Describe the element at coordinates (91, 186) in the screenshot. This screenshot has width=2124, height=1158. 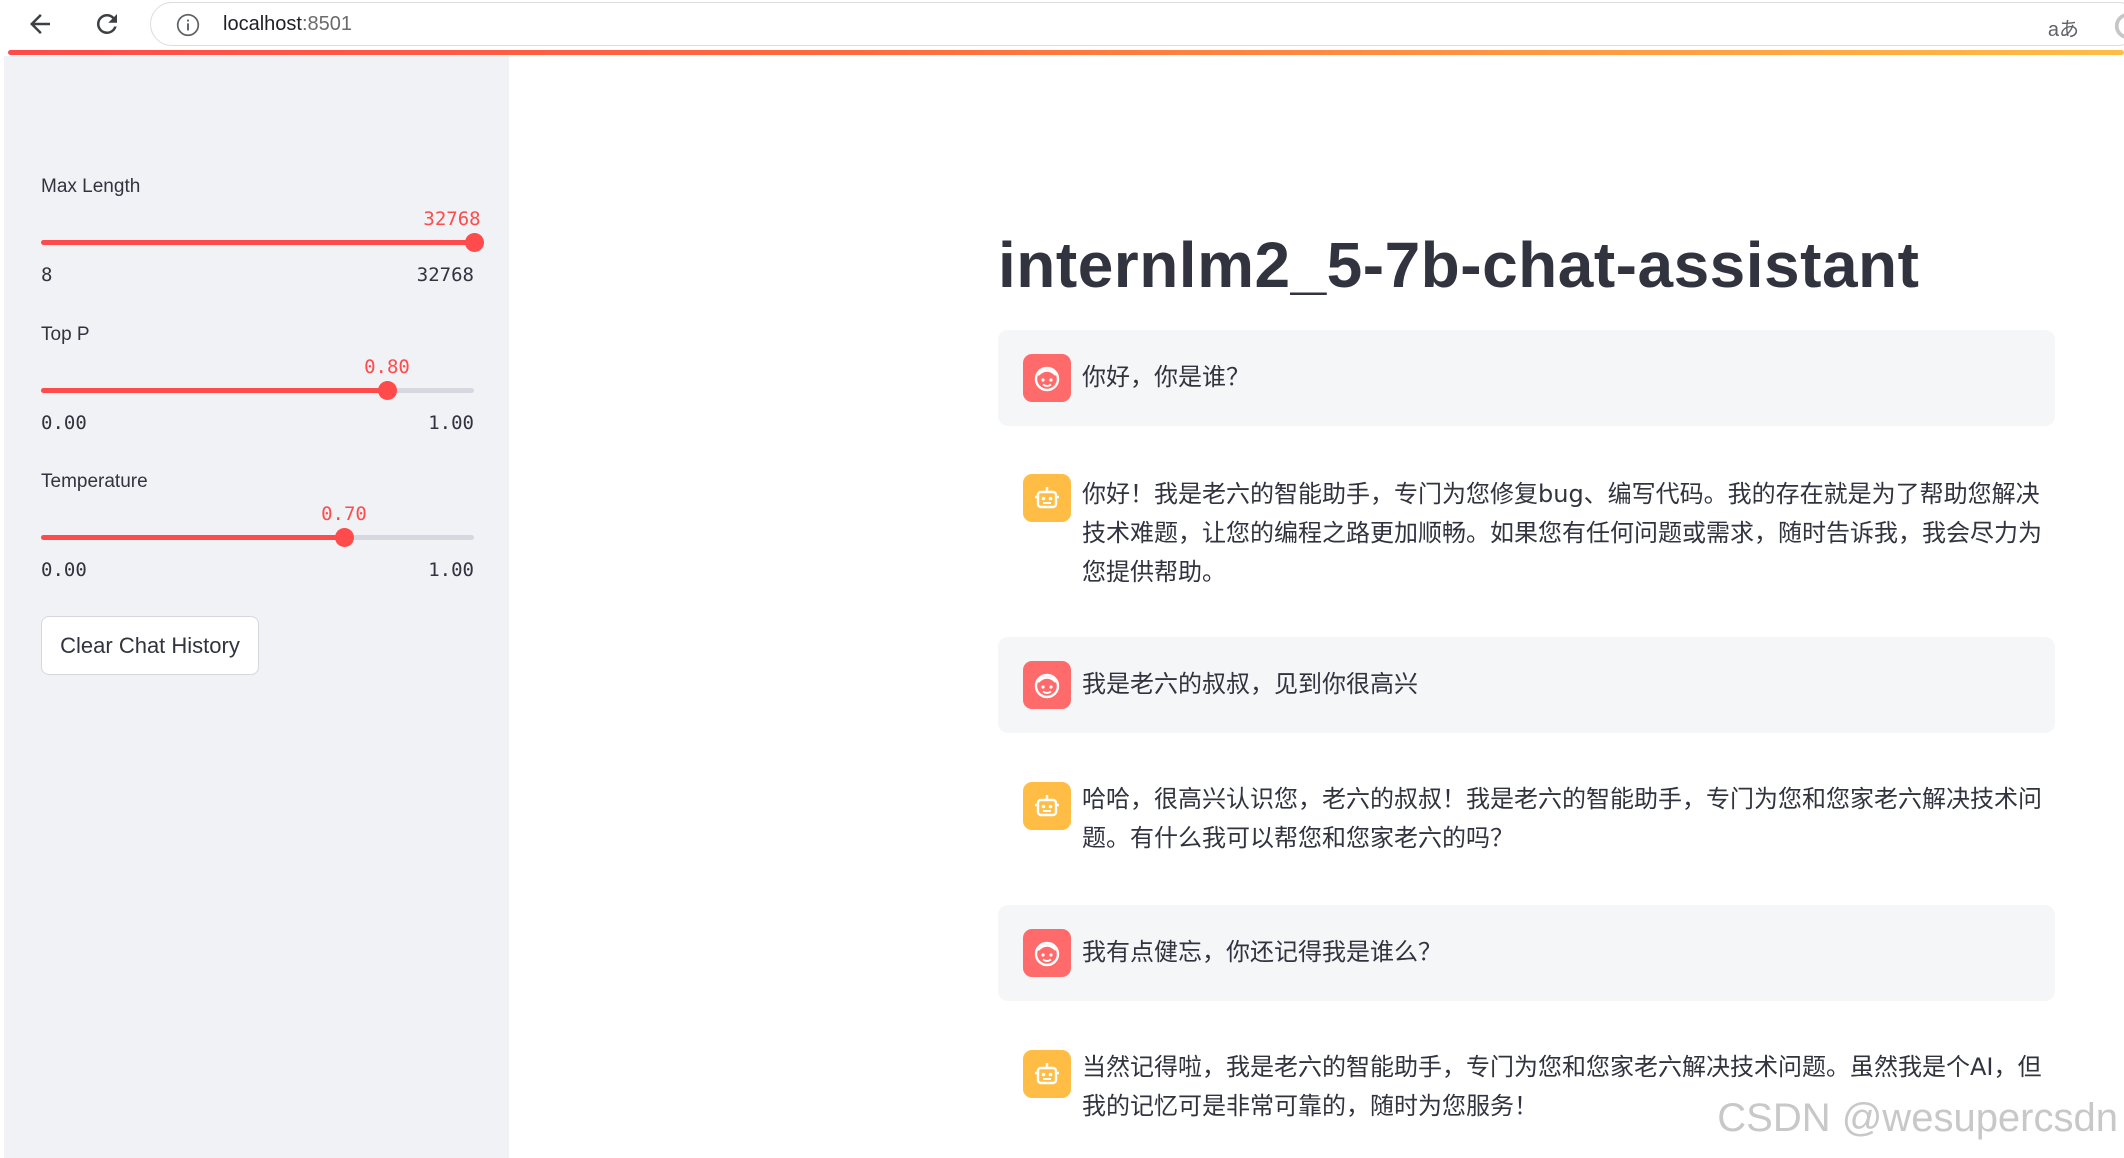
I see `slider-label: Max Length` at that location.